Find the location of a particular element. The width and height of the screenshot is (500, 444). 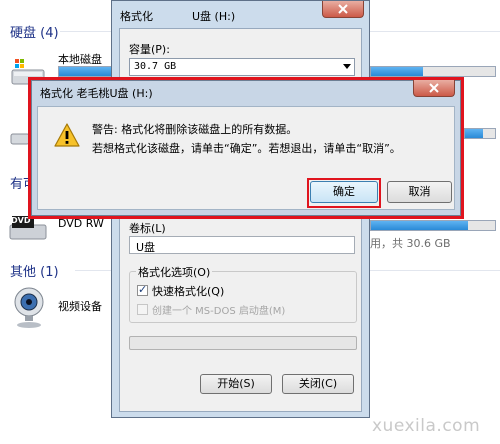

format-dialog-title-drive: U盘 (H:) is located at coordinates (214, 16).